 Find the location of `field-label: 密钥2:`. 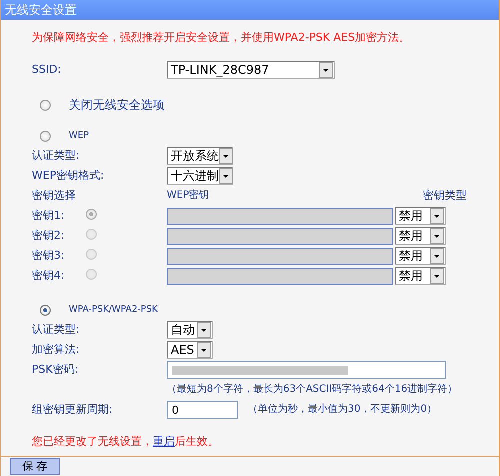

field-label: 密钥2: is located at coordinates (49, 236).